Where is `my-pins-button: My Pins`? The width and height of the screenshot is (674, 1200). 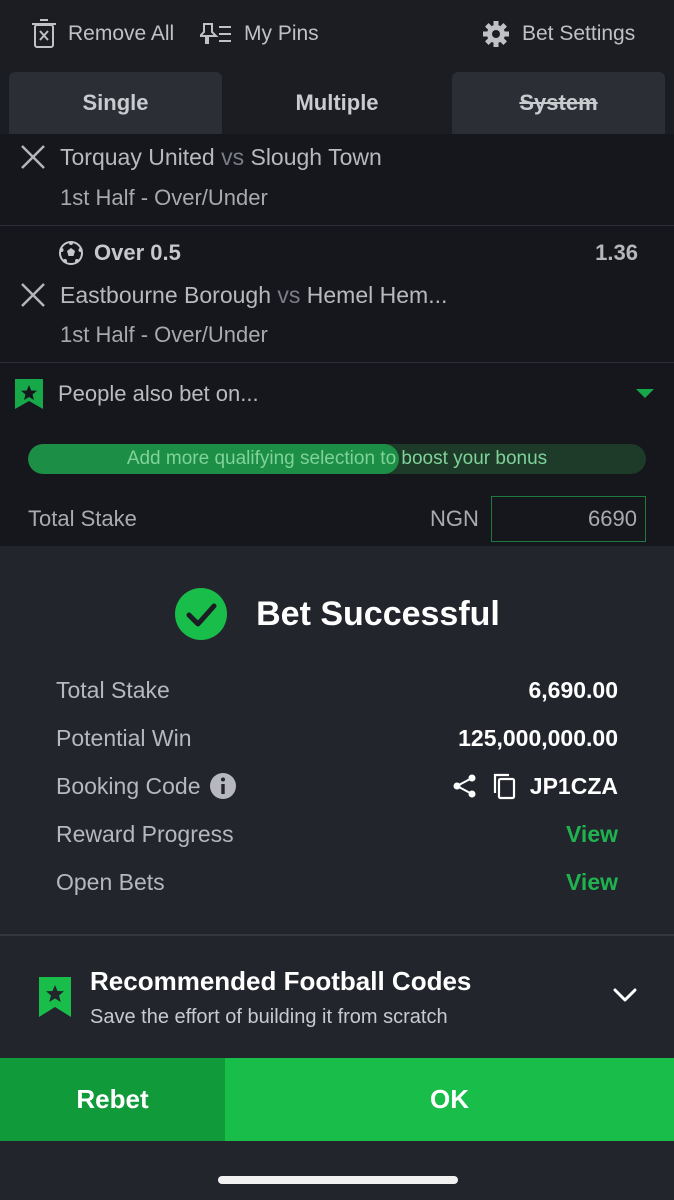
my-pins-button: My Pins is located at coordinates (259, 34).